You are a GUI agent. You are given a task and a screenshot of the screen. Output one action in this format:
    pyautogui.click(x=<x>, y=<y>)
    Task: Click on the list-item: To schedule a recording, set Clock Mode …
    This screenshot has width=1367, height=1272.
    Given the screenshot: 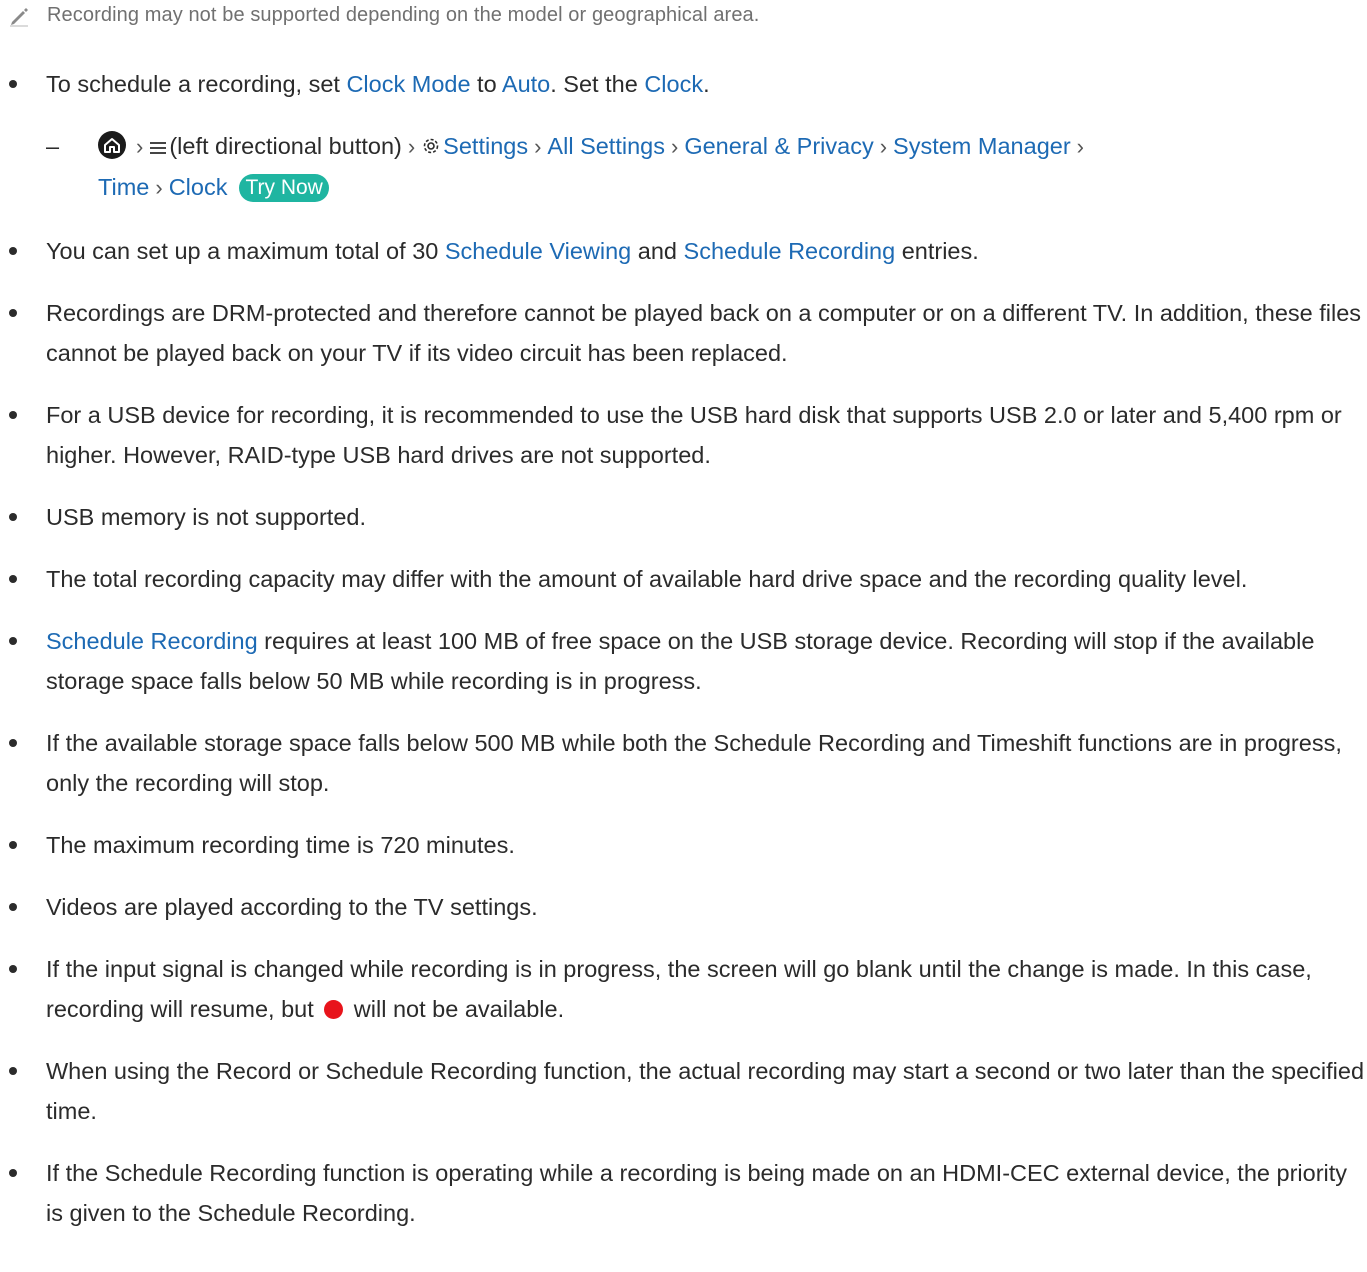 What is the action you would take?
    pyautogui.click(x=683, y=84)
    